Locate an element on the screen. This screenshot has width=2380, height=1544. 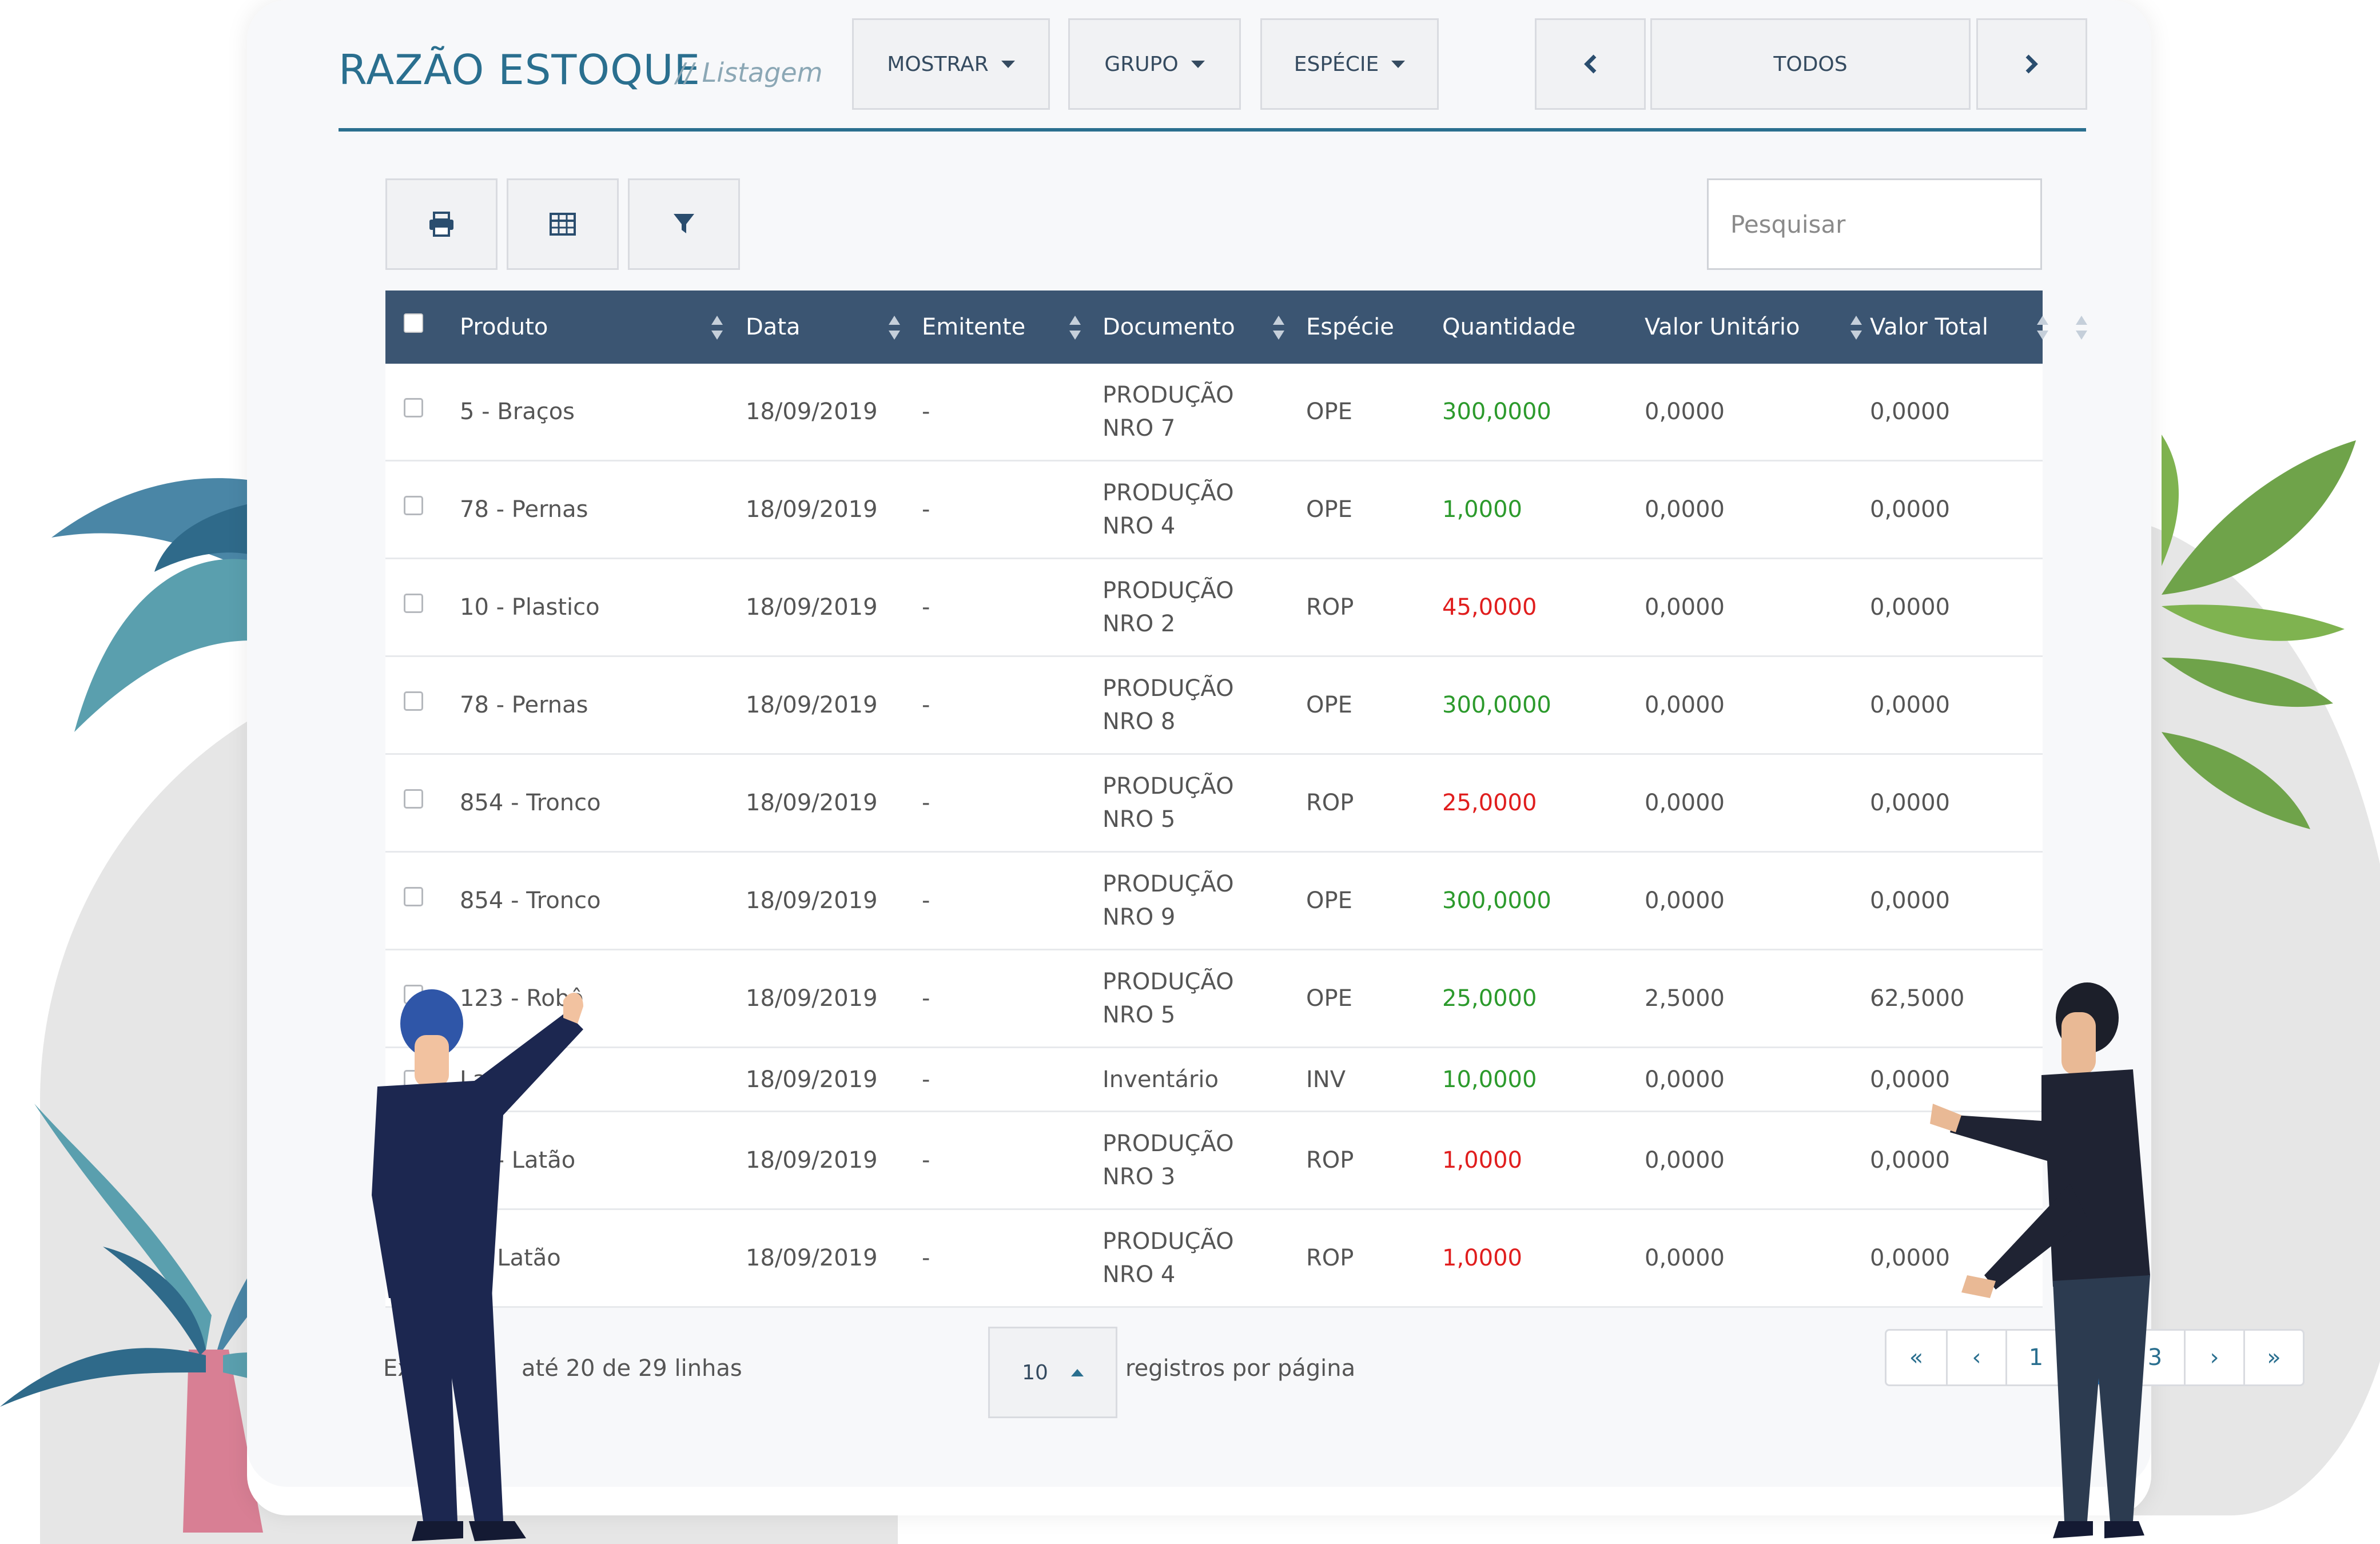
cell-documento: PRODUÇÃO NRO 7 is located at coordinates (1168, 412).